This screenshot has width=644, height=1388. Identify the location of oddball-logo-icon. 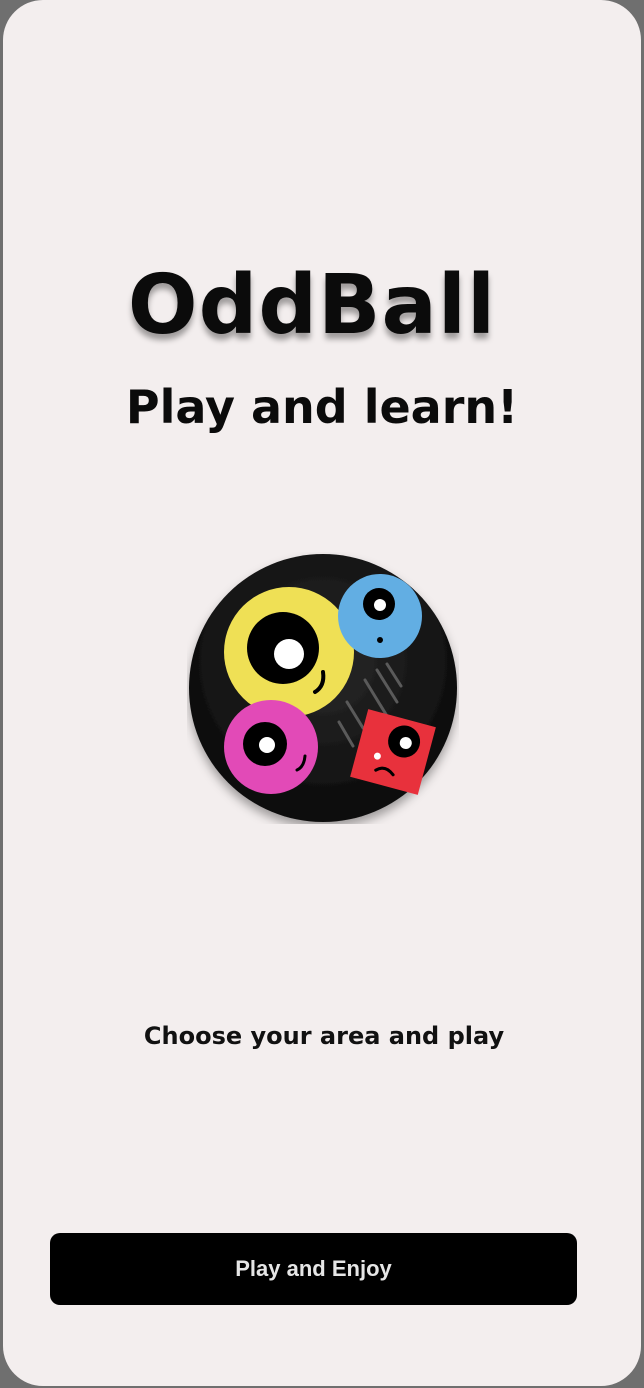
(323, 688).